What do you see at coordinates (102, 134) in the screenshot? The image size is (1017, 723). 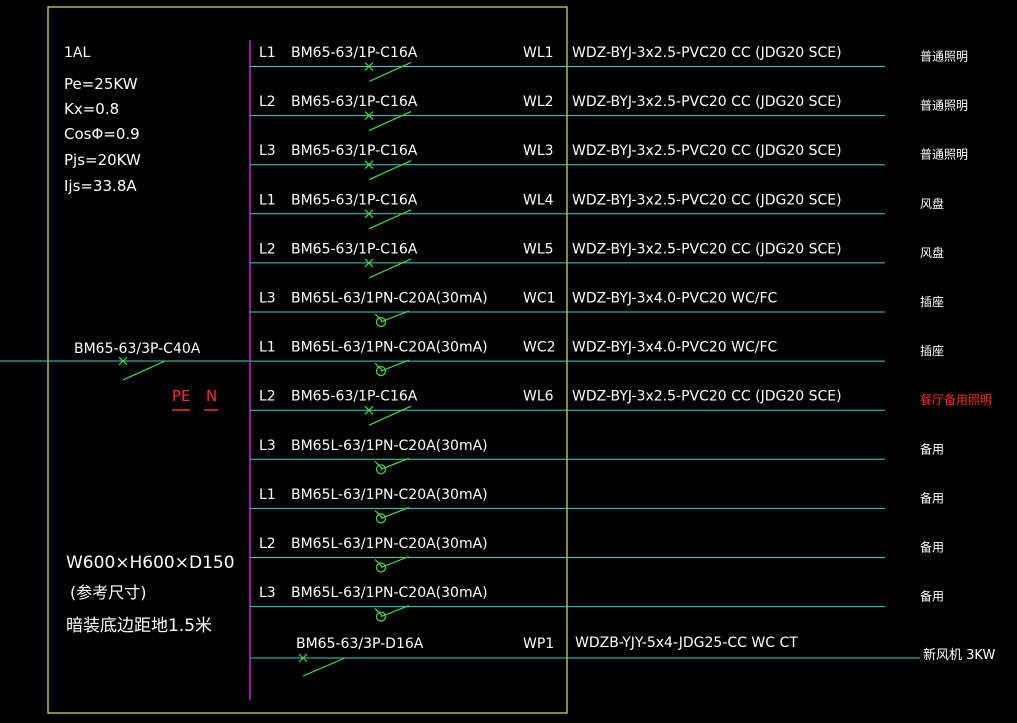 I see `panel-param-cos: CosΦ=0.9` at bounding box center [102, 134].